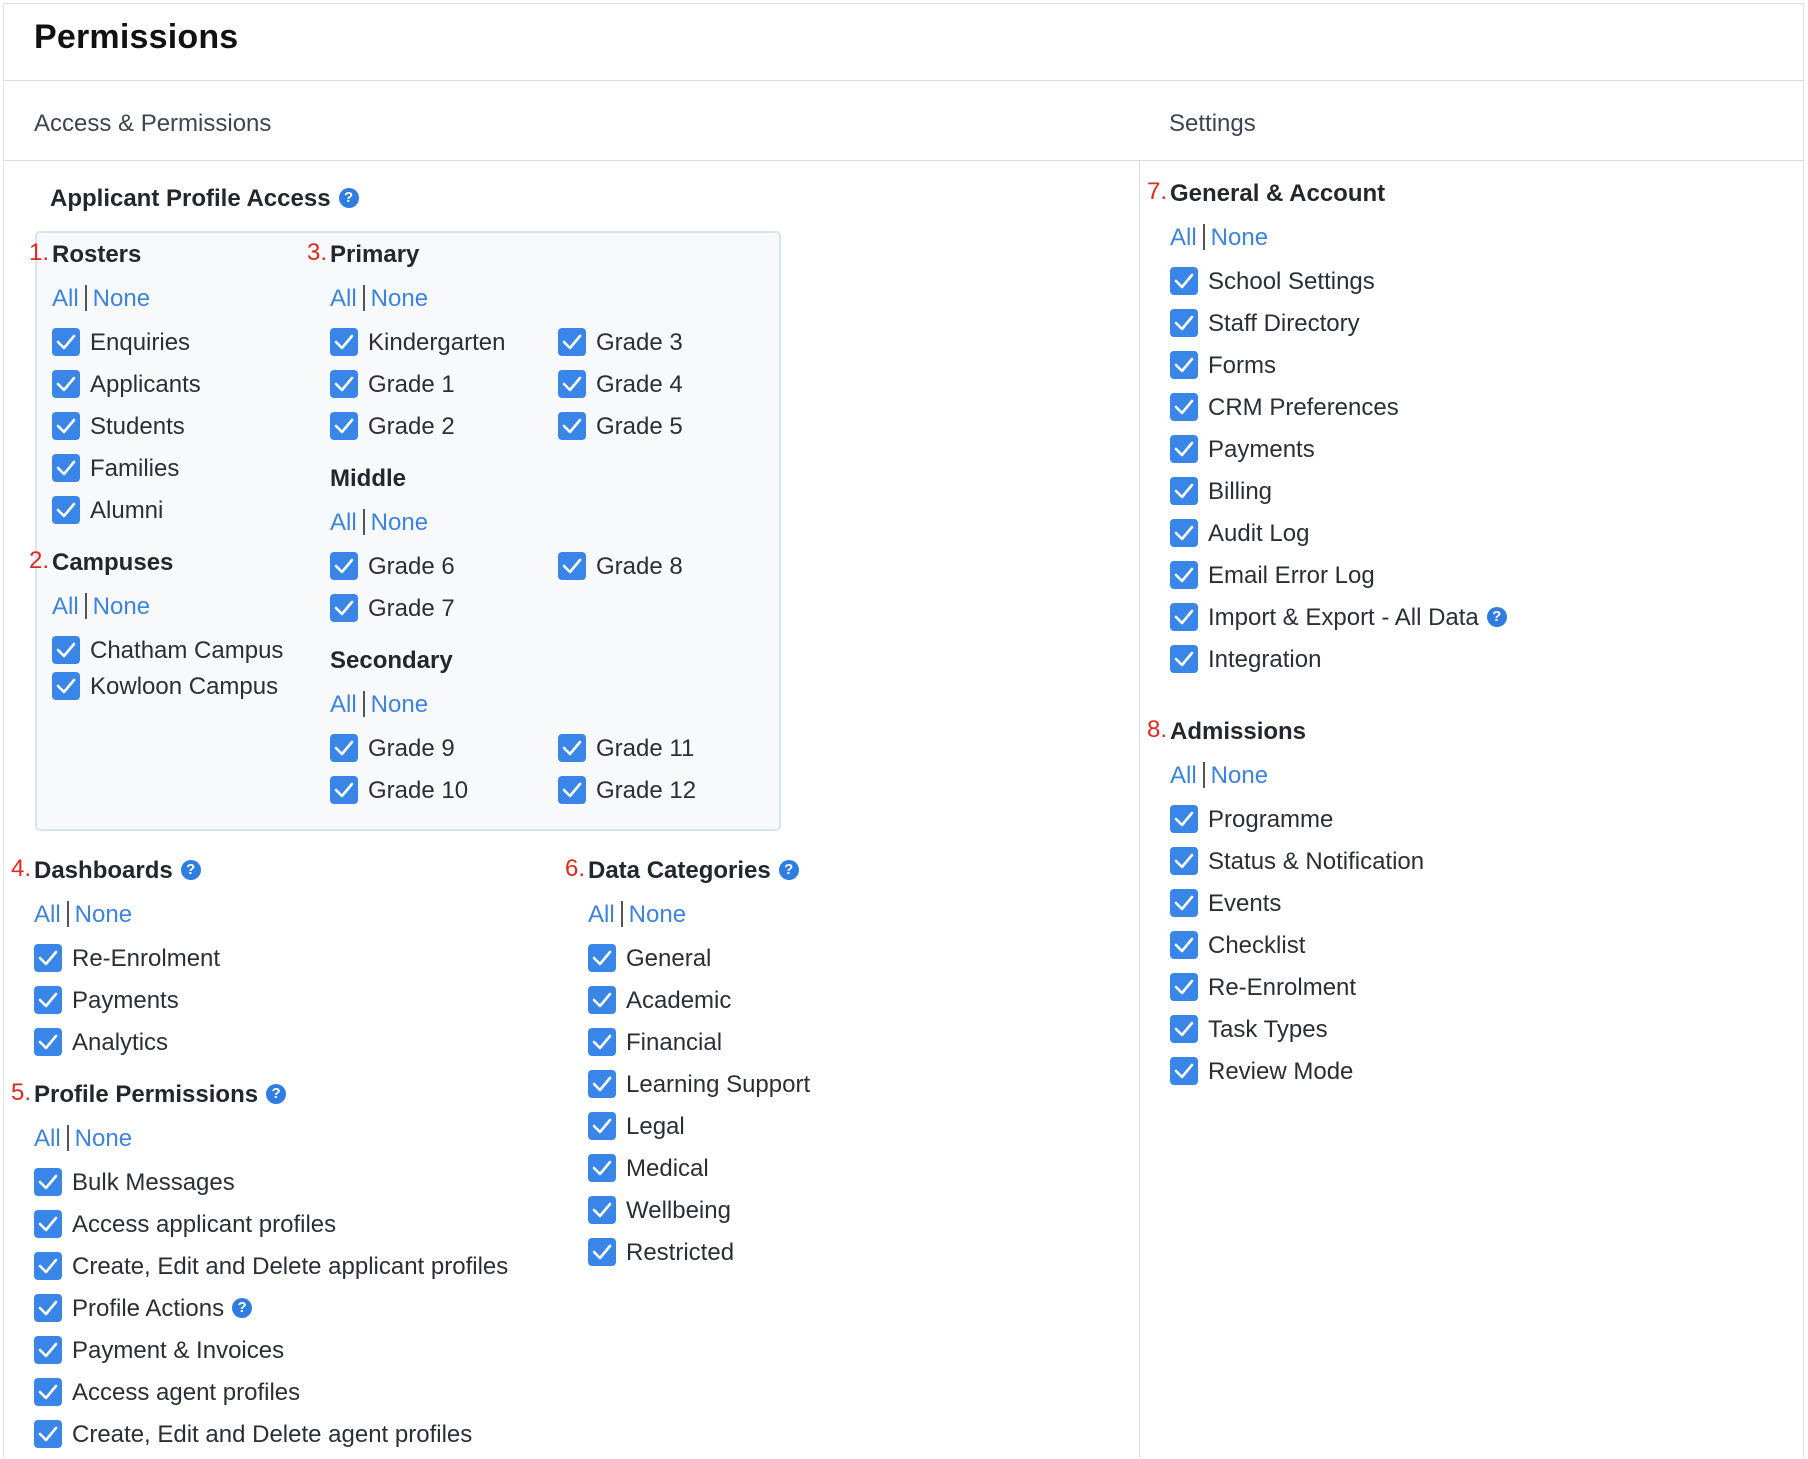  What do you see at coordinates (126, 514) in the screenshot?
I see `checkbox-item-alumni: Alumni` at bounding box center [126, 514].